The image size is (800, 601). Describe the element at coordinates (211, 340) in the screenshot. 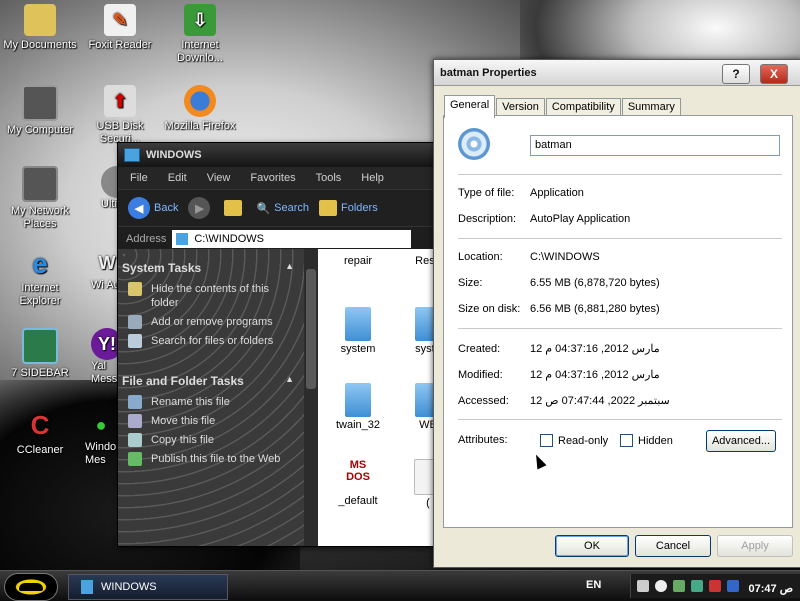

I see `task-search-files: Search for files or folders` at that location.